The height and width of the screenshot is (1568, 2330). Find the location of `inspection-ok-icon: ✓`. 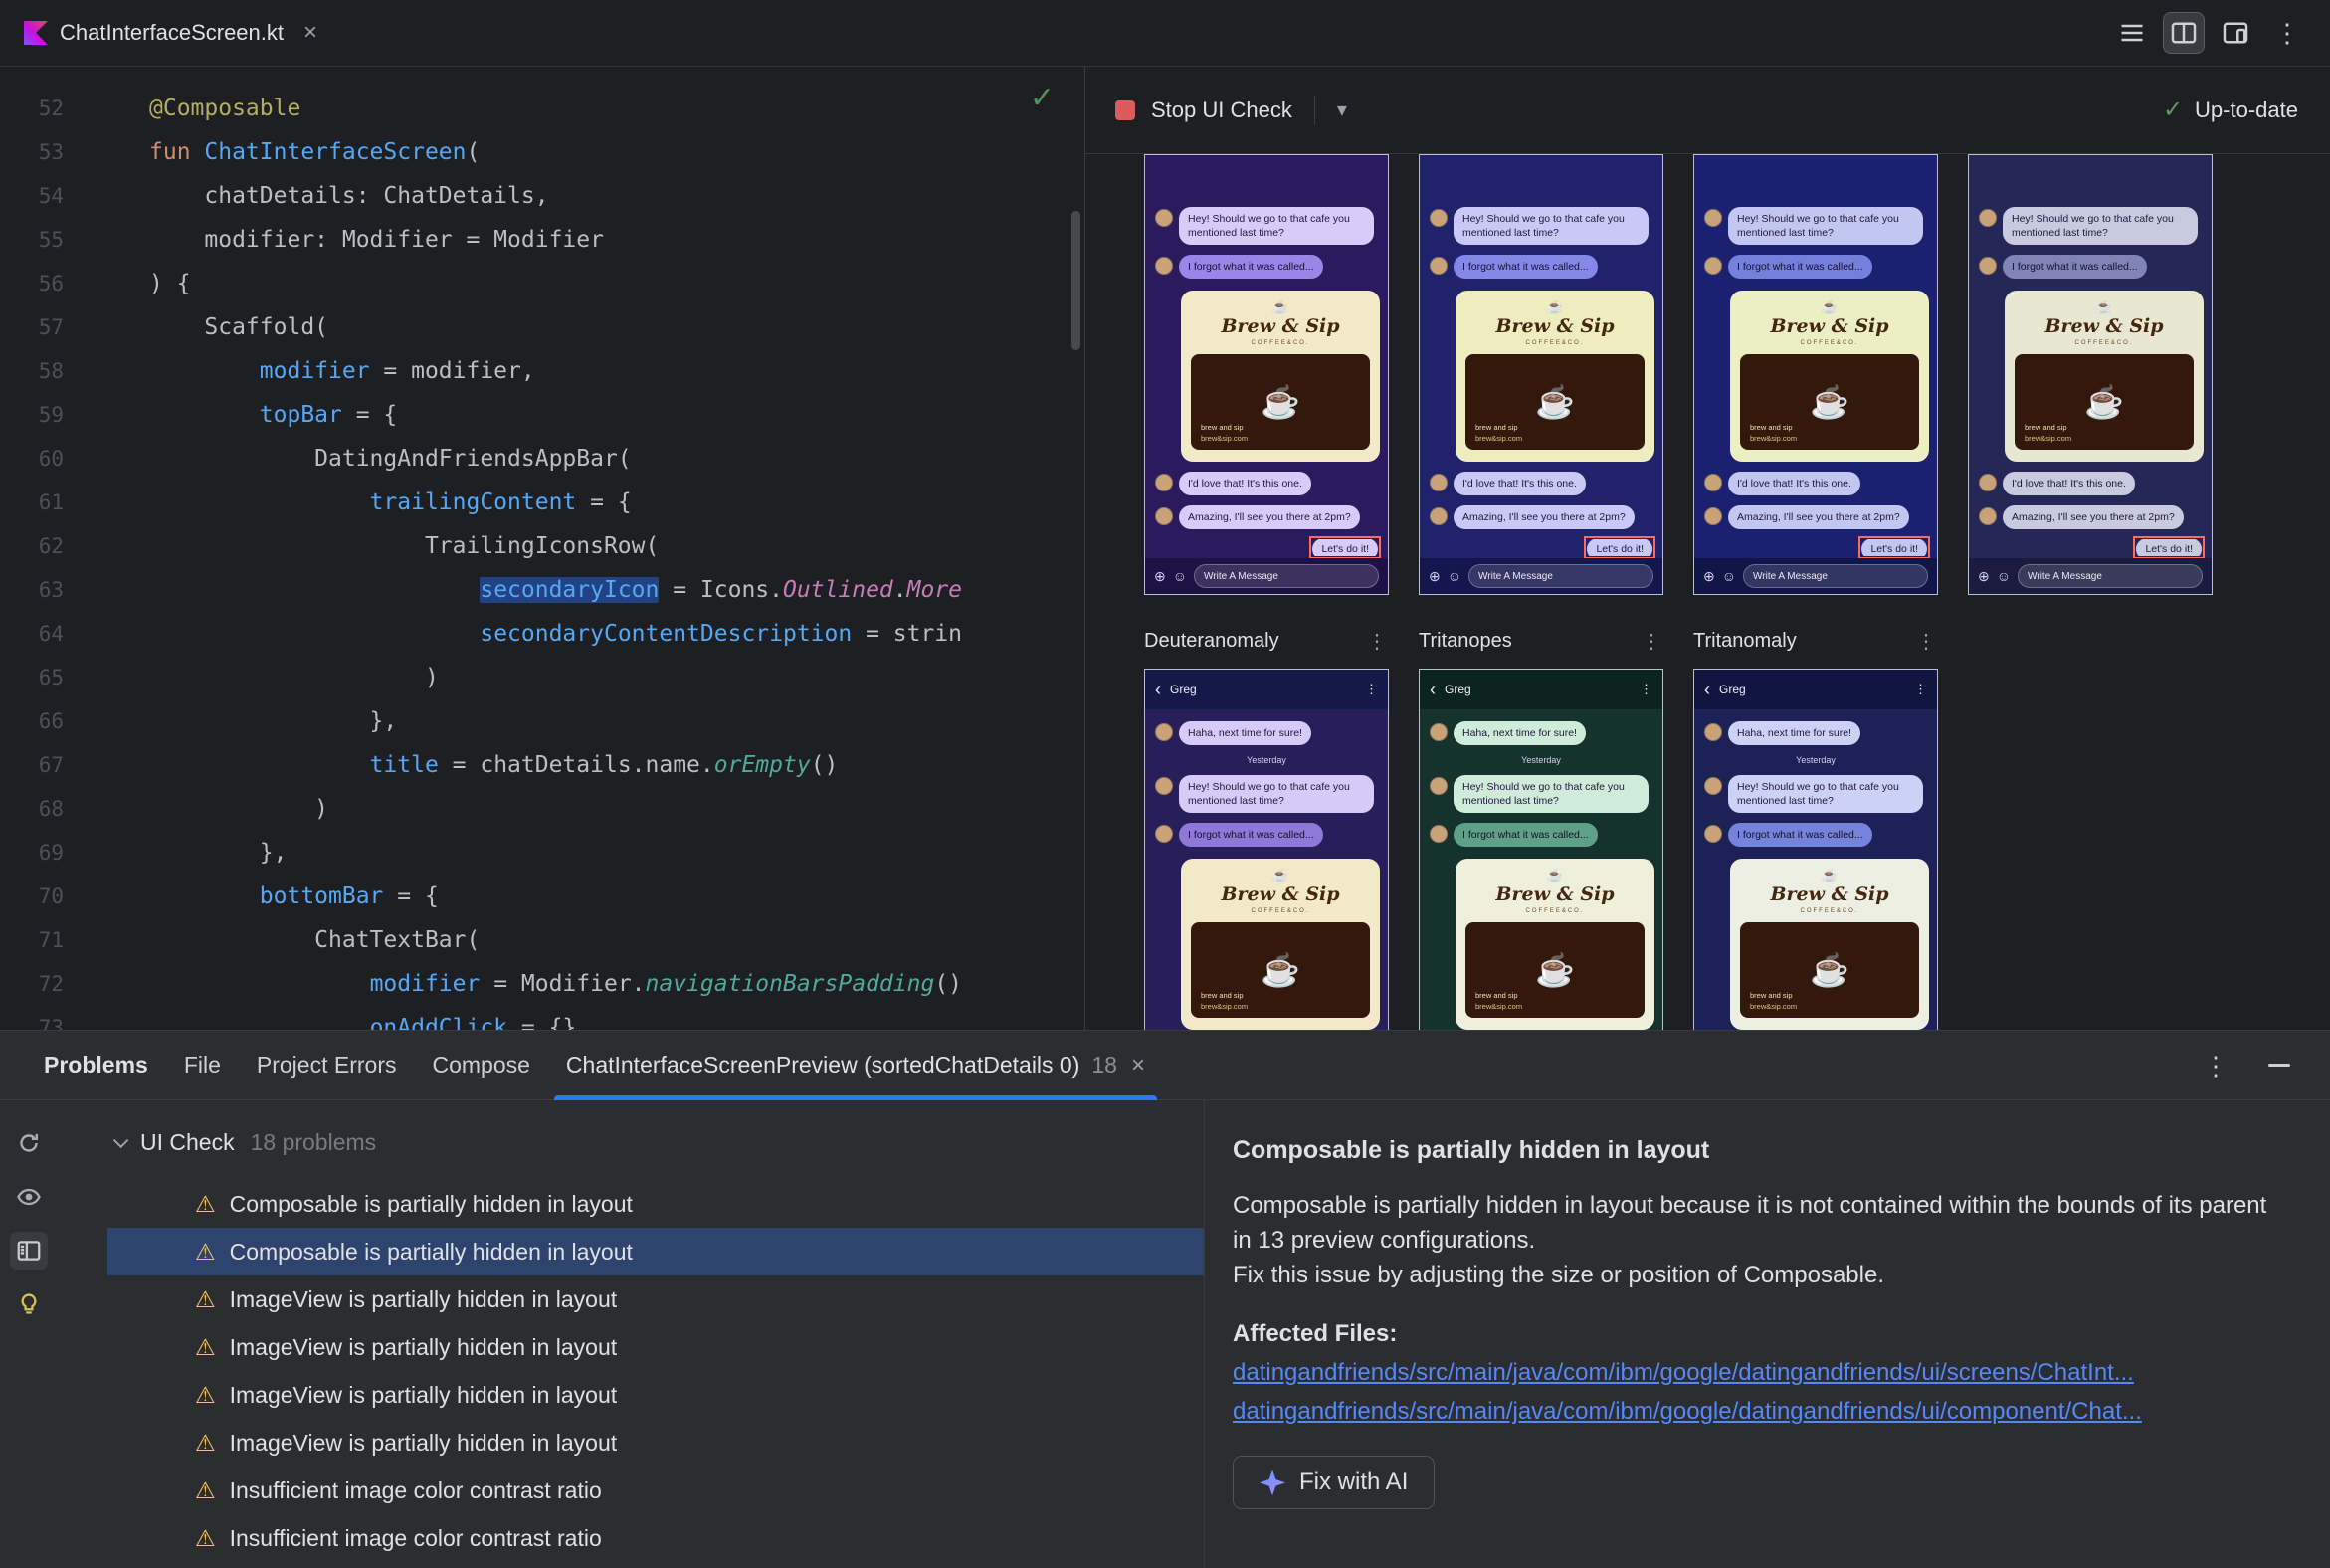

inspection-ok-icon: ✓ is located at coordinates (1042, 98).